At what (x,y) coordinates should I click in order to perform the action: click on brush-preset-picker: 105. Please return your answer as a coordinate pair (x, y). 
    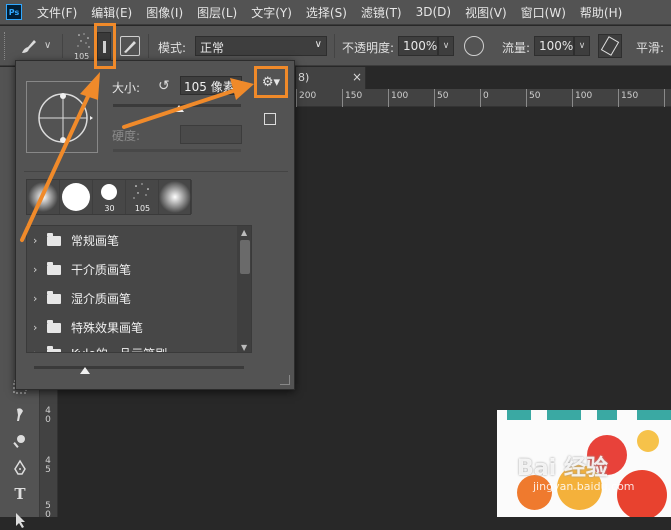
    Looking at the image, I should click on (84, 46).